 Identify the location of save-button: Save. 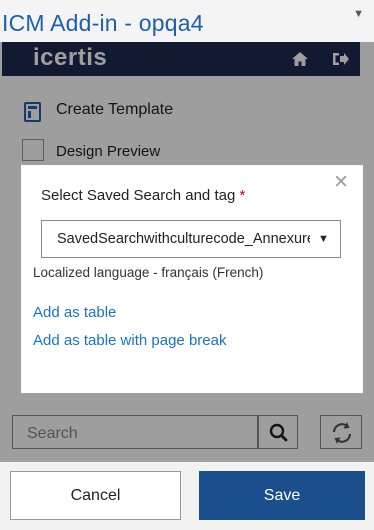
(282, 495).